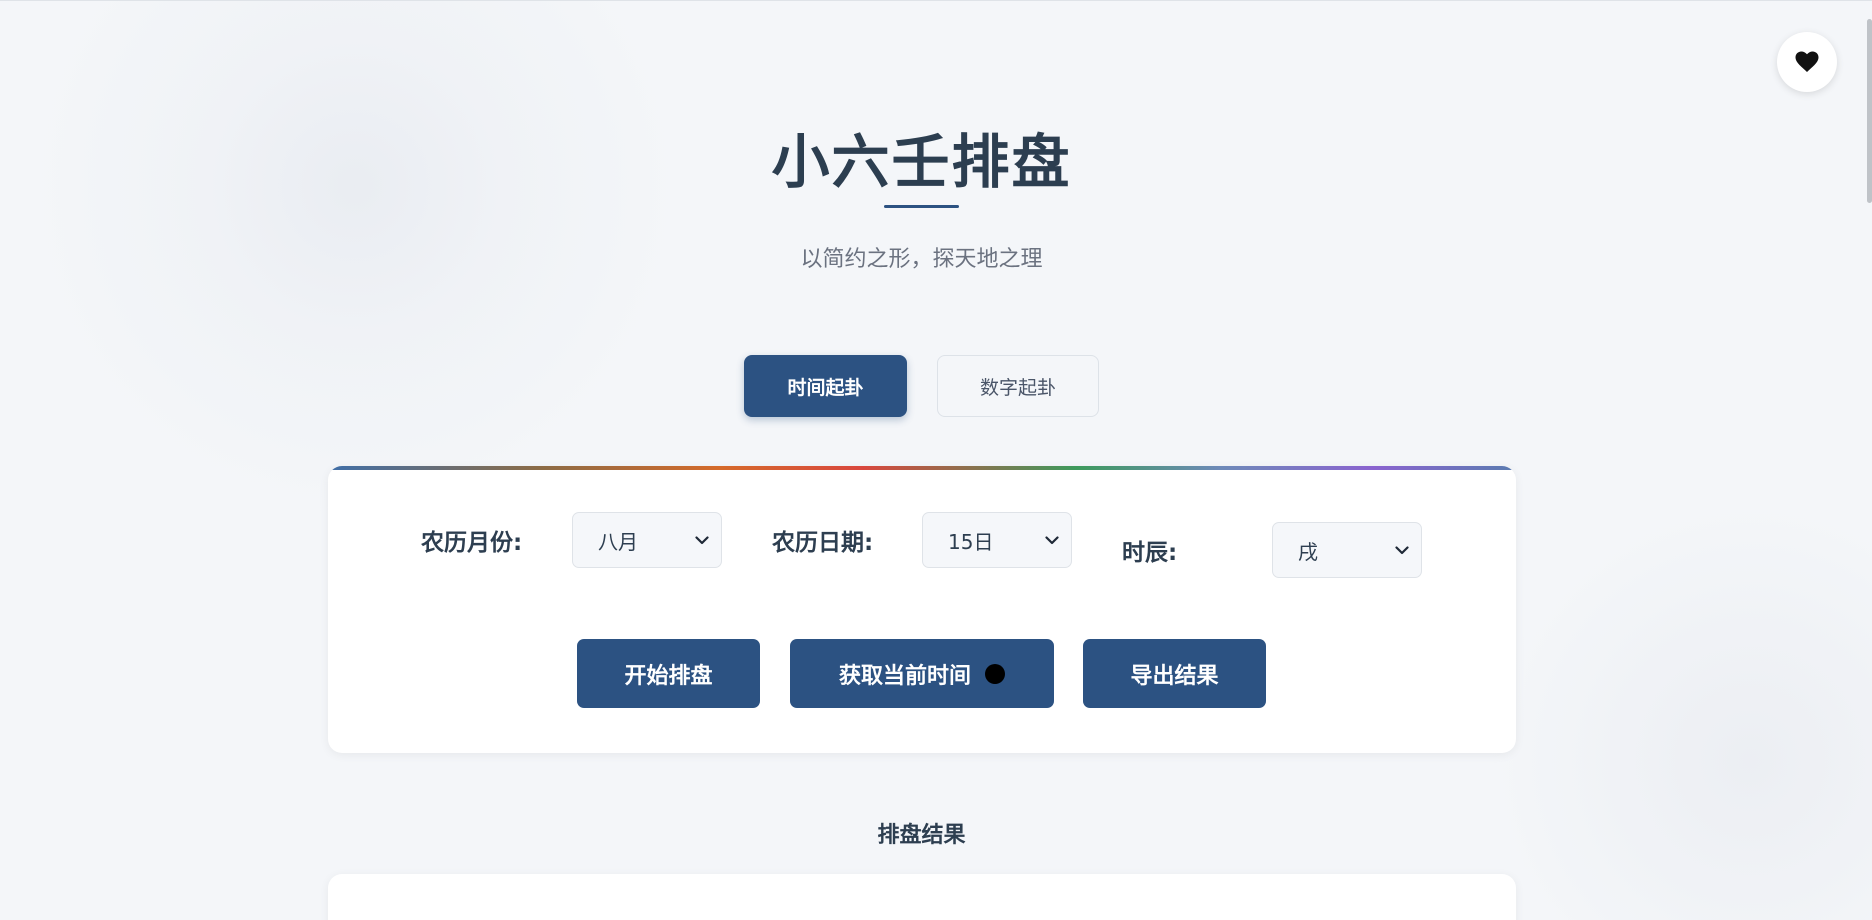  I want to click on get-current-time-label: 获取当前时间, so click(904, 676).